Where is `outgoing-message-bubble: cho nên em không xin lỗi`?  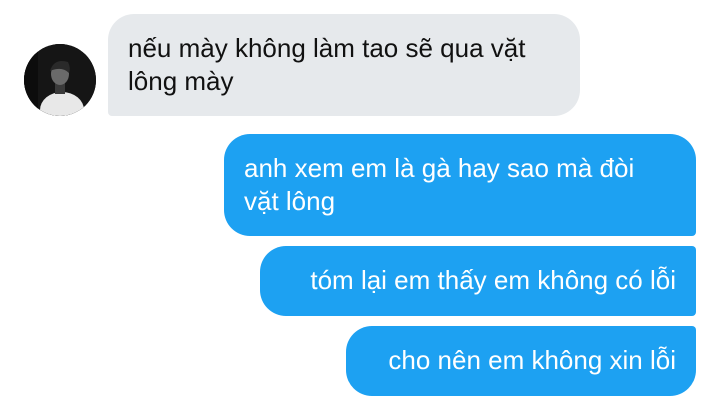
outgoing-message-bubble: cho nên em không xin lỗi is located at coordinates (521, 361).